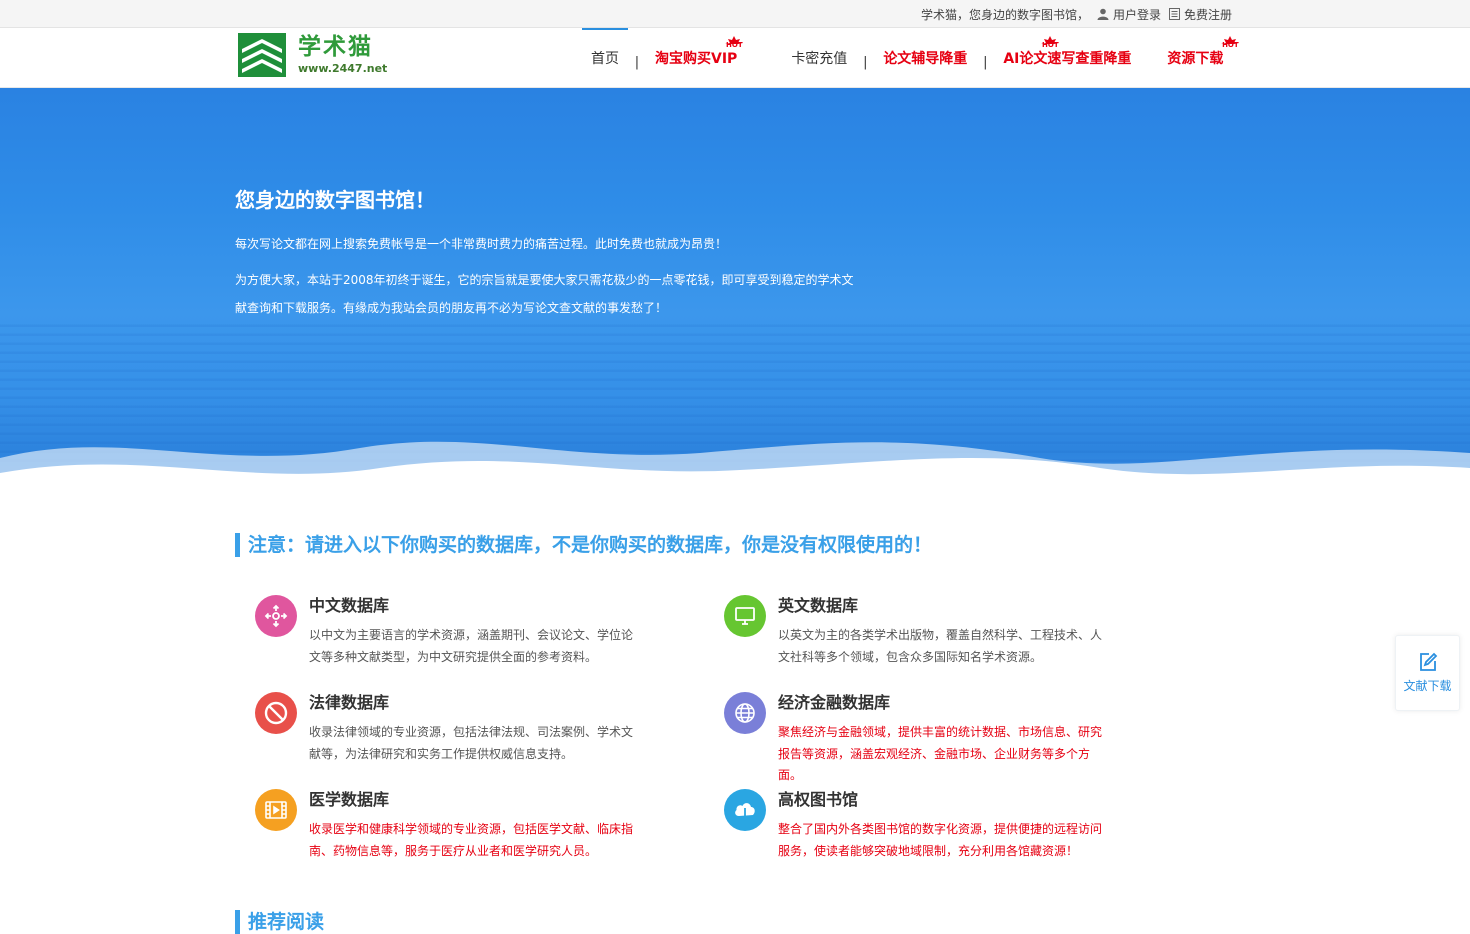 The image size is (1470, 934). I want to click on nav-thesis-help-label: 论文辅导降重, so click(925, 59).